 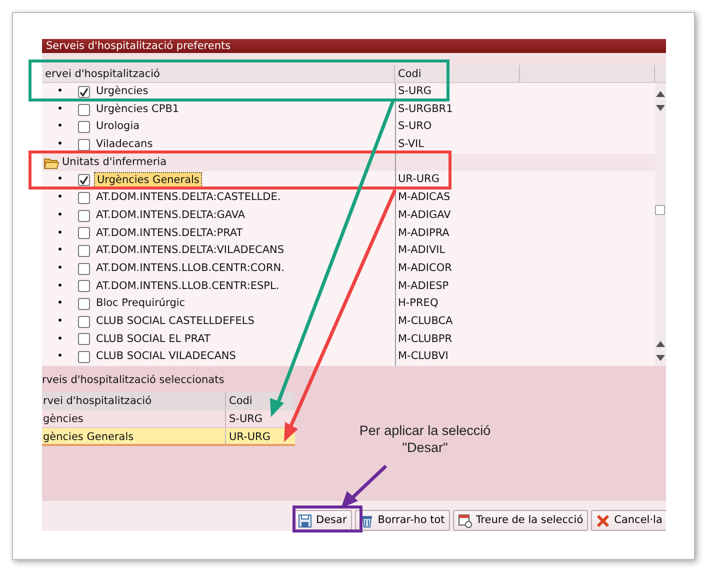 What do you see at coordinates (457, 127) in the screenshot?
I see `code-cell: S-URO` at bounding box center [457, 127].